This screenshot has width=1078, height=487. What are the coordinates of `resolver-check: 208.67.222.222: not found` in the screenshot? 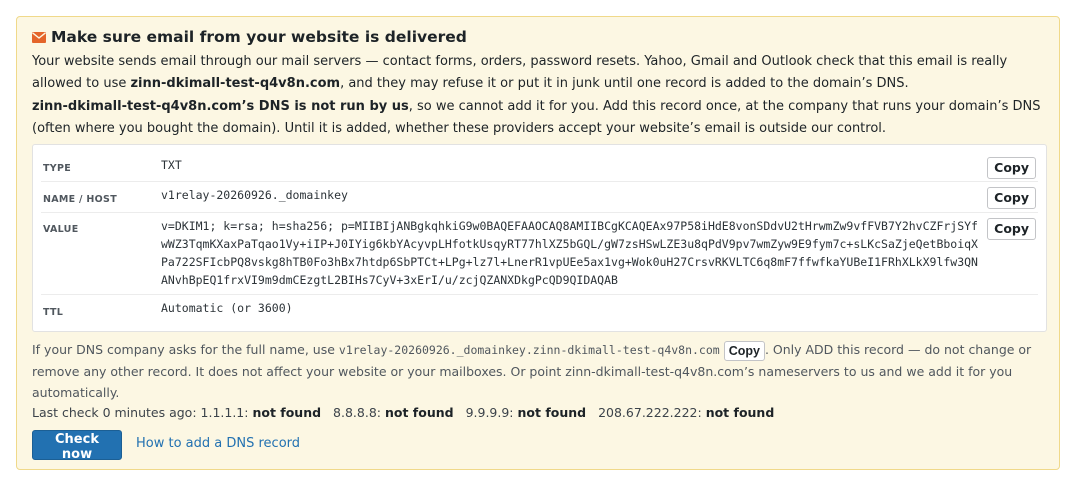 It's located at (686, 412).